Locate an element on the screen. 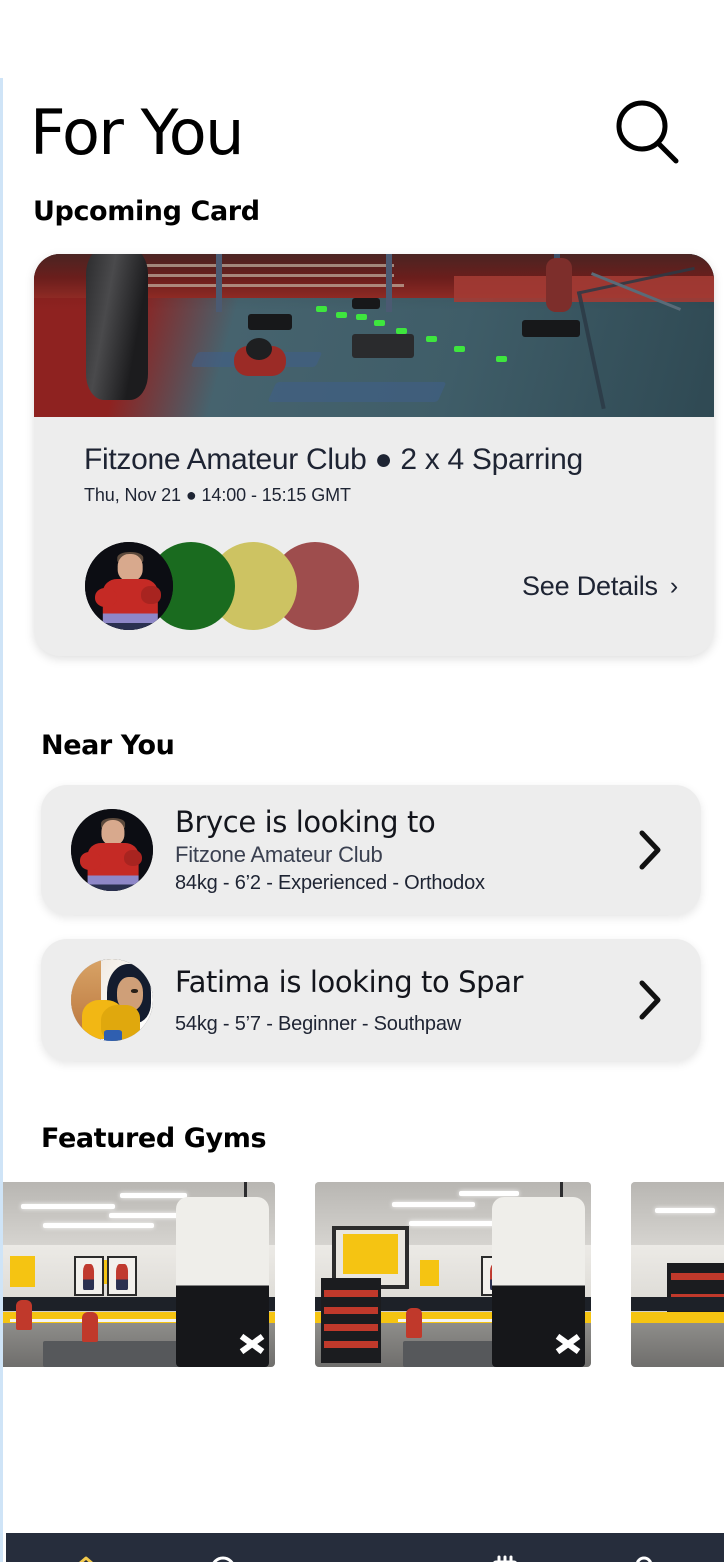 This screenshot has height=1562, width=724. menu-icon is located at coordinates (365, 1557).